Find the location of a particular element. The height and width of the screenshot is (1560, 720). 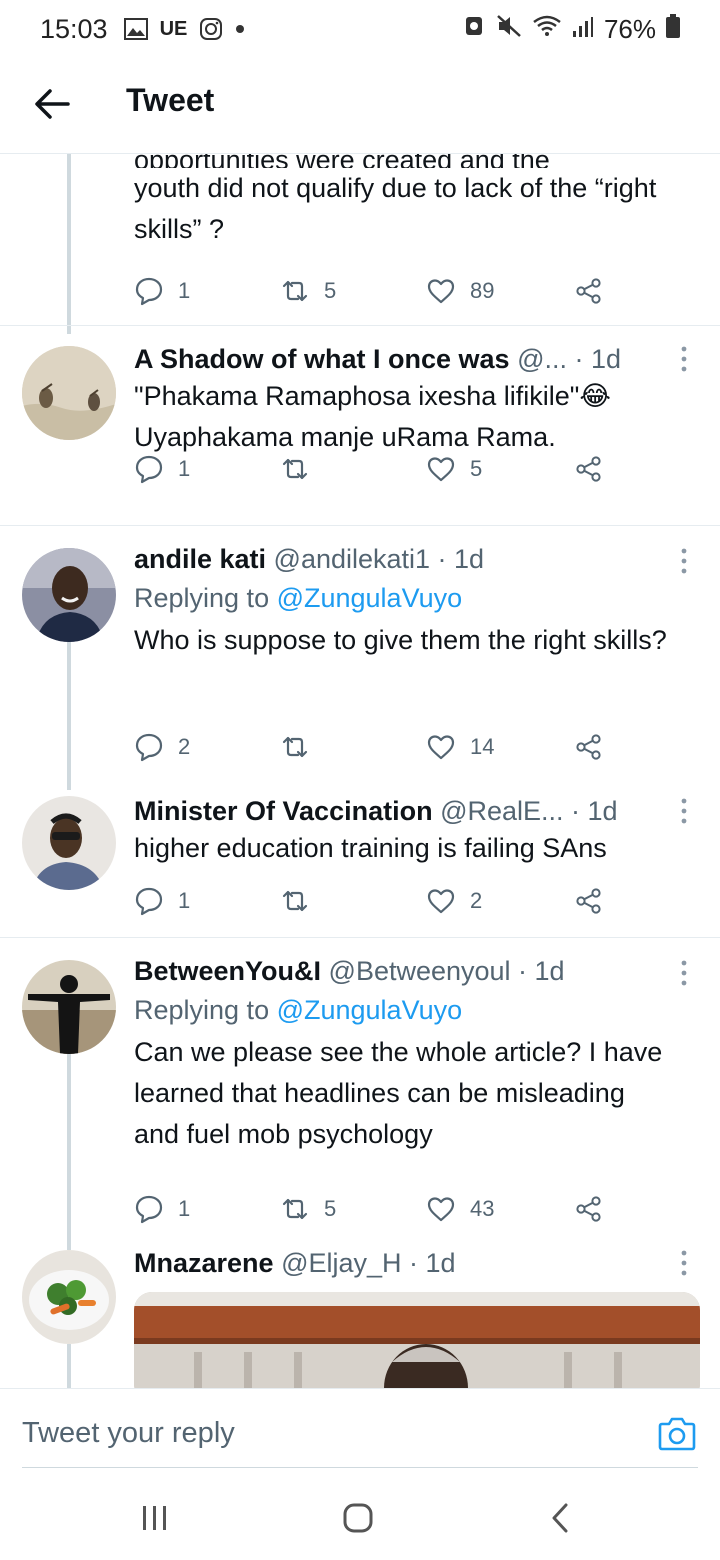

author-name: andile kati is located at coordinates (200, 559).